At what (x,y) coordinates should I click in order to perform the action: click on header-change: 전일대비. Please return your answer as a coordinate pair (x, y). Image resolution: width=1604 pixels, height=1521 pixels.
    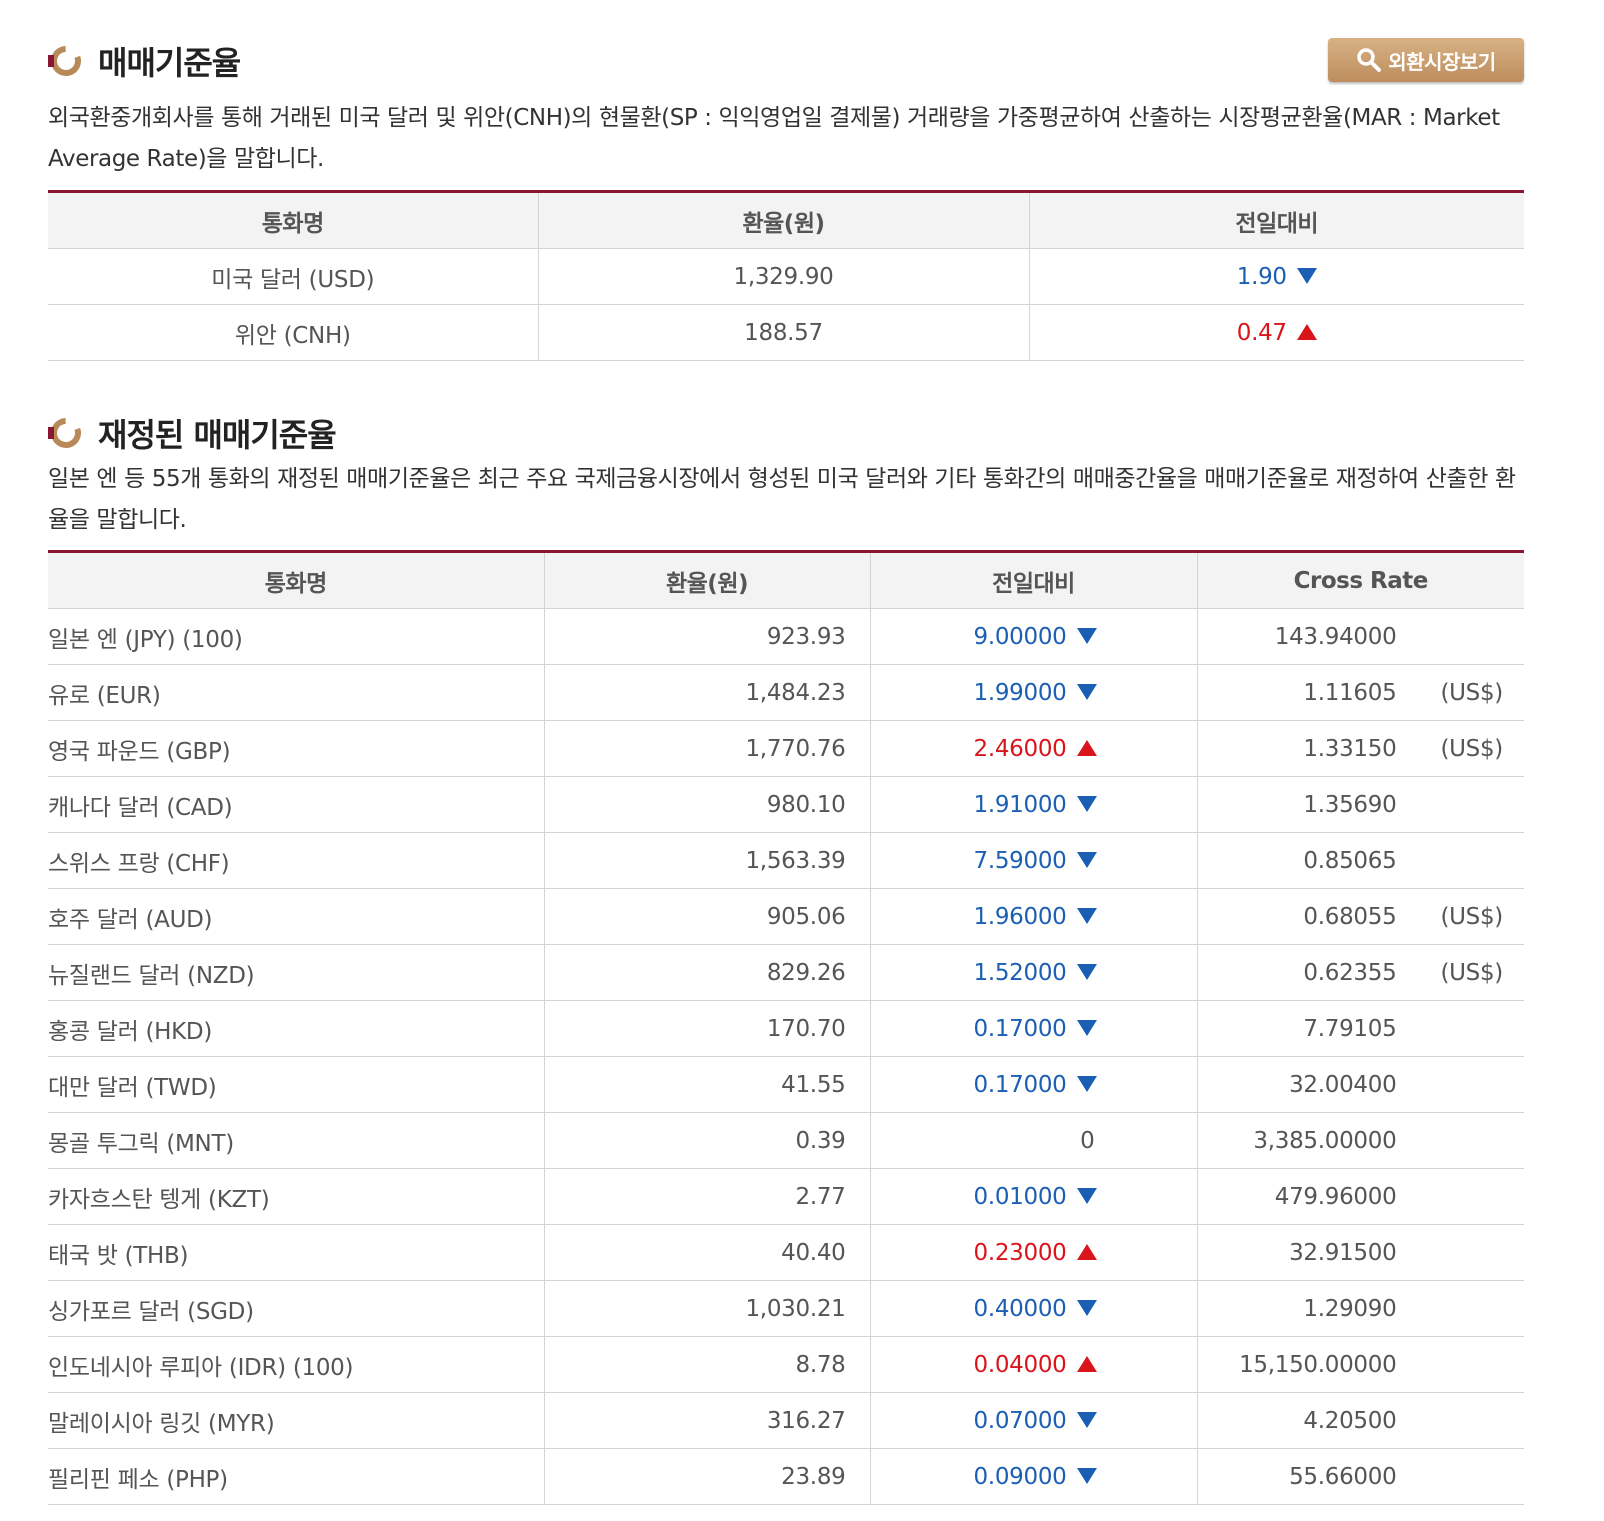
    Looking at the image, I should click on (1033, 580).